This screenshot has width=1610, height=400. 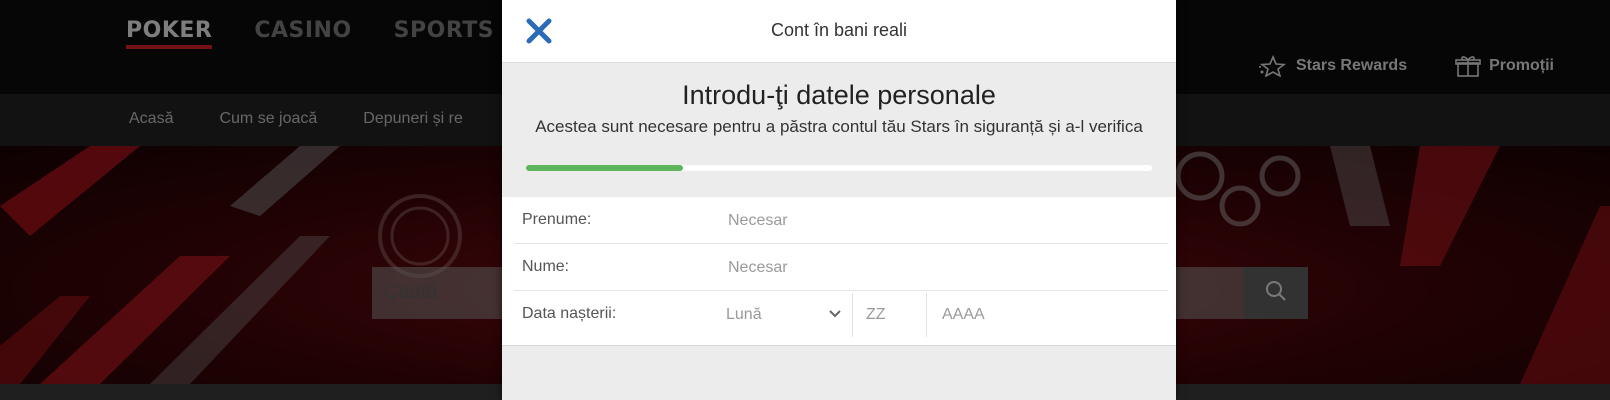 What do you see at coordinates (839, 95) in the screenshot?
I see `step-title: Introdu-ţi datele personale` at bounding box center [839, 95].